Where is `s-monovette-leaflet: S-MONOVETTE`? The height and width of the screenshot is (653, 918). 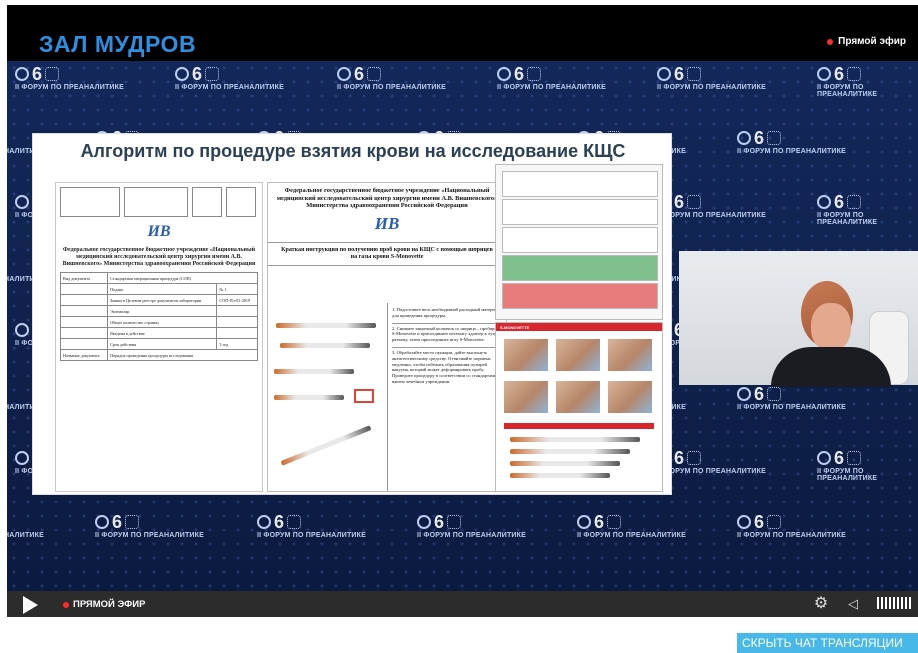 s-monovette-leaflet: S-MONOVETTE is located at coordinates (579, 407).